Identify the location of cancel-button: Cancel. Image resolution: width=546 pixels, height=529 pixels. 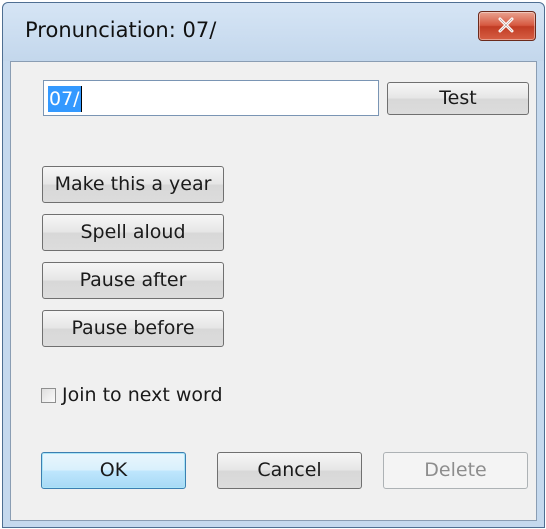
(289, 470).